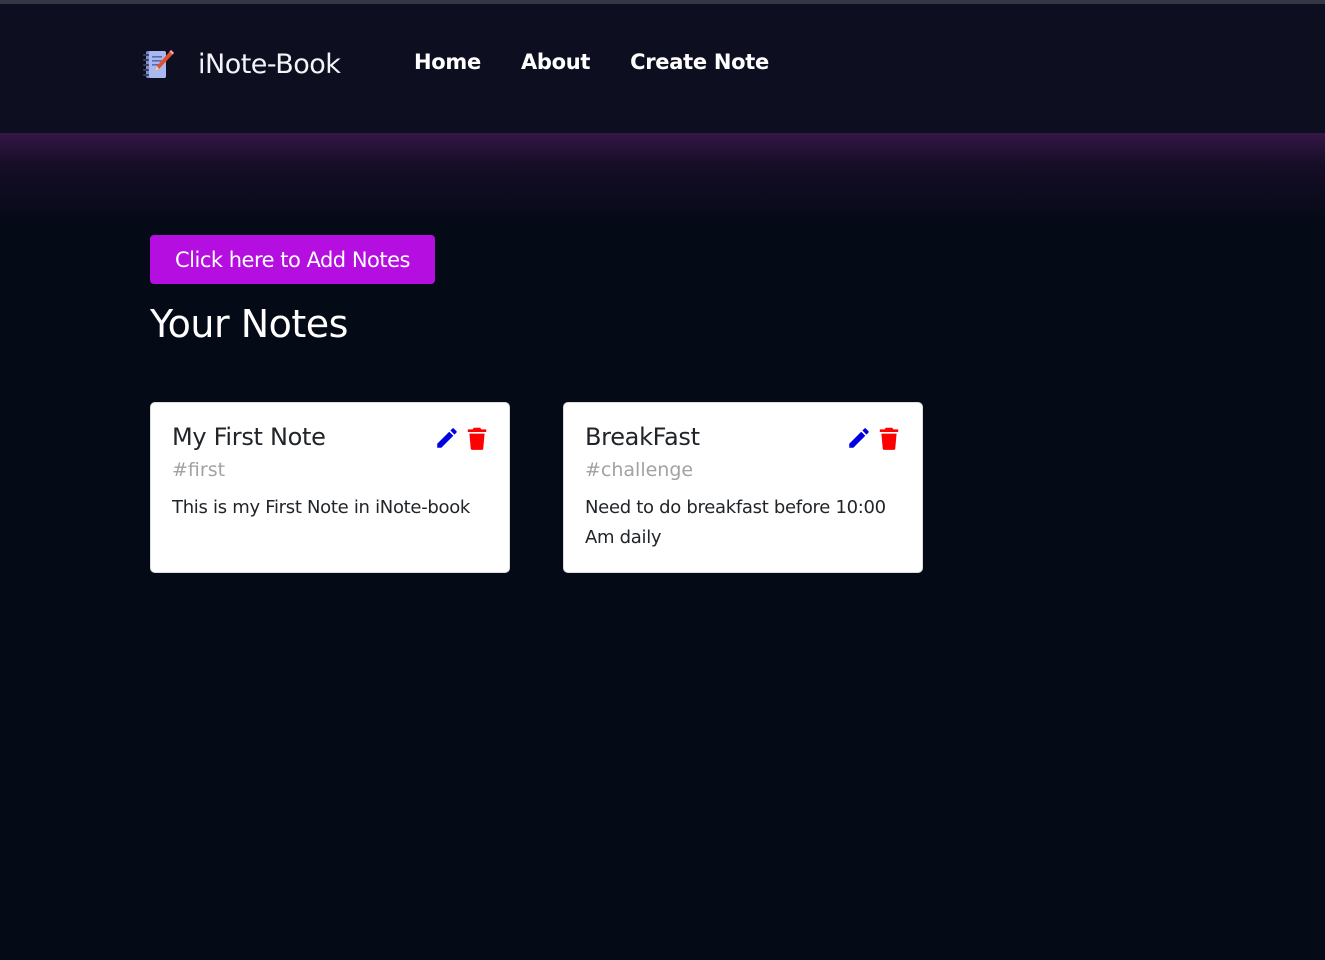  Describe the element at coordinates (249, 437) in the screenshot. I see `note-title: My First Note` at that location.